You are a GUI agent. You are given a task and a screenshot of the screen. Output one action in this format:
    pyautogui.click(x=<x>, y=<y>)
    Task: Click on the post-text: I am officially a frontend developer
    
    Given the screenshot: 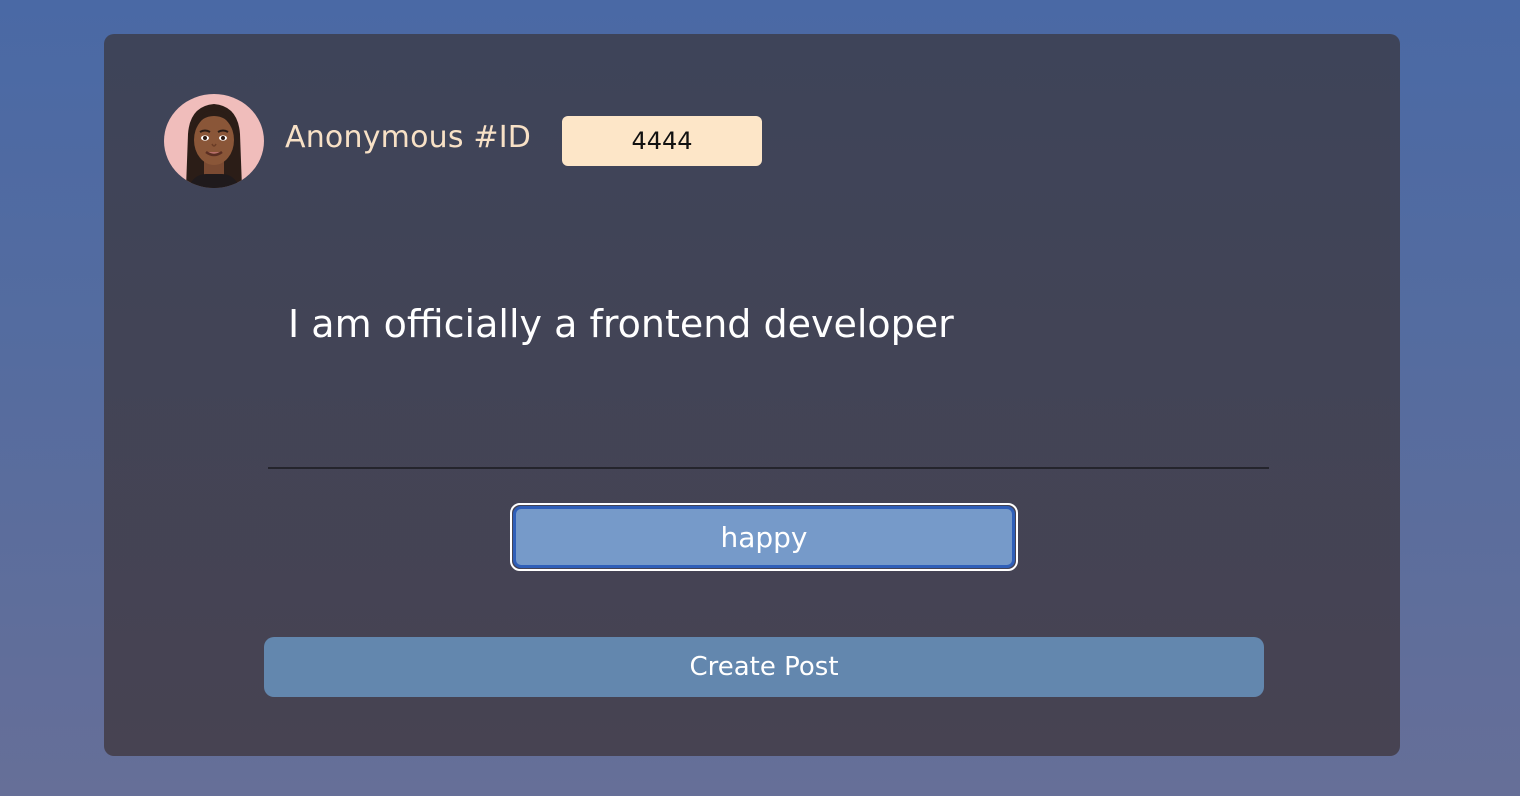 What is the action you would take?
    pyautogui.click(x=621, y=324)
    